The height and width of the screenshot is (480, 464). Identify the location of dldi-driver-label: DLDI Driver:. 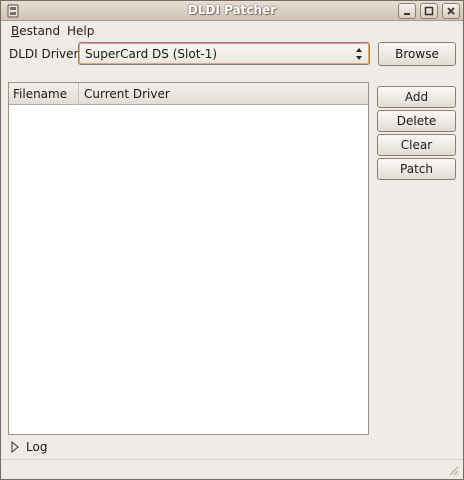
(46, 54).